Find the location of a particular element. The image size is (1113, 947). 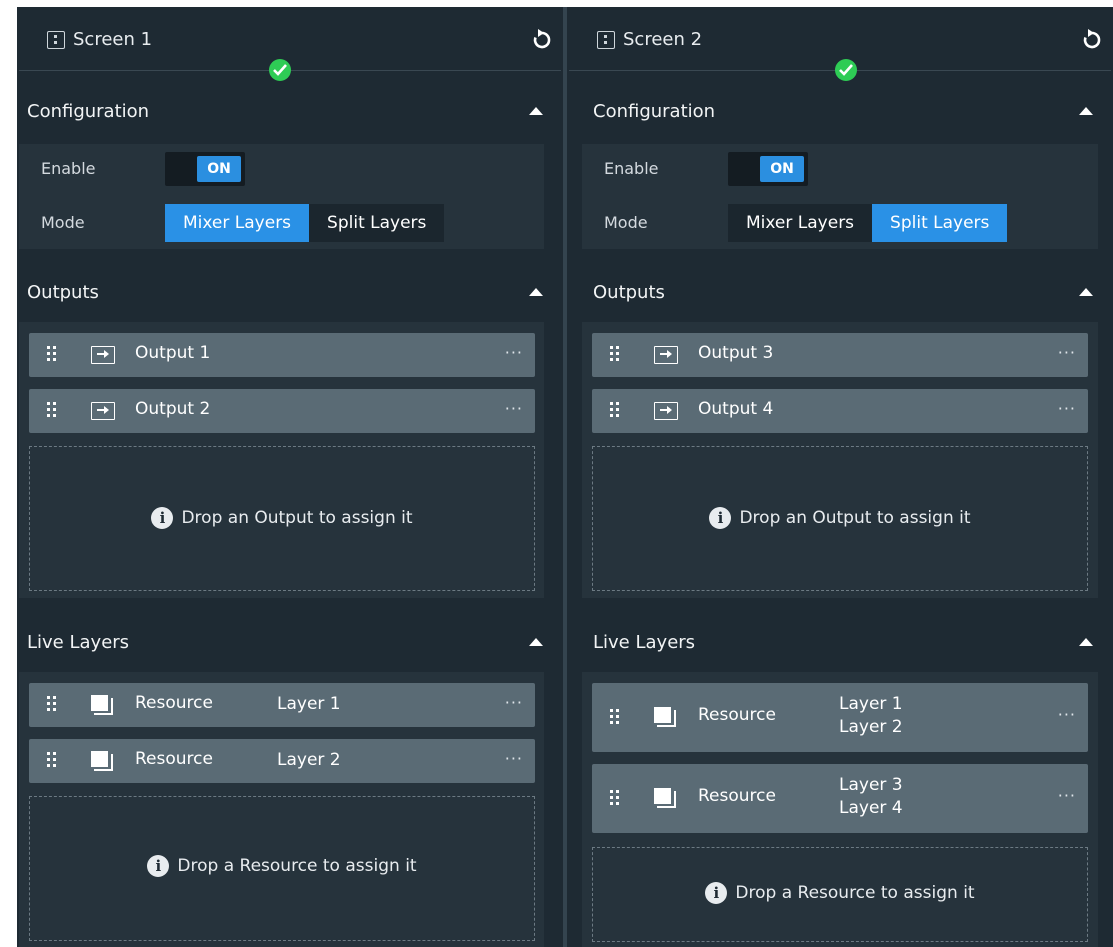

output-item: Output 3 ··· is located at coordinates (840, 355).